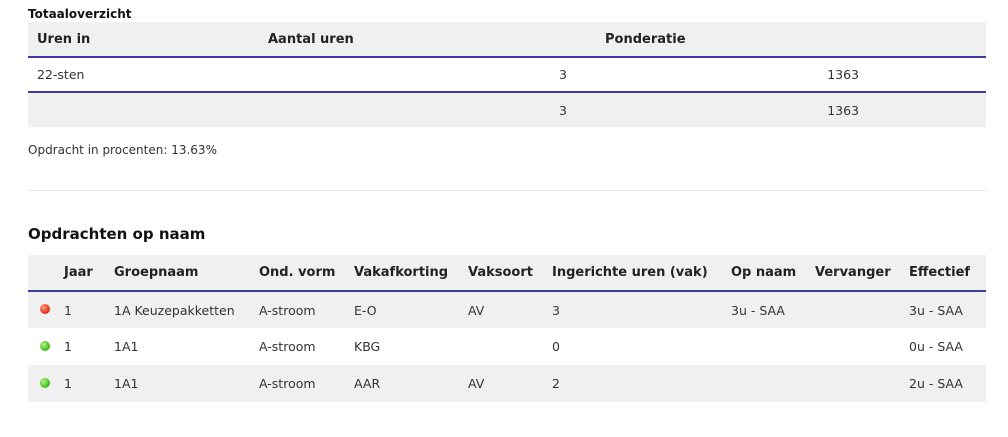 The height and width of the screenshot is (437, 1008). I want to click on cell-uren-in, so click(143, 109).